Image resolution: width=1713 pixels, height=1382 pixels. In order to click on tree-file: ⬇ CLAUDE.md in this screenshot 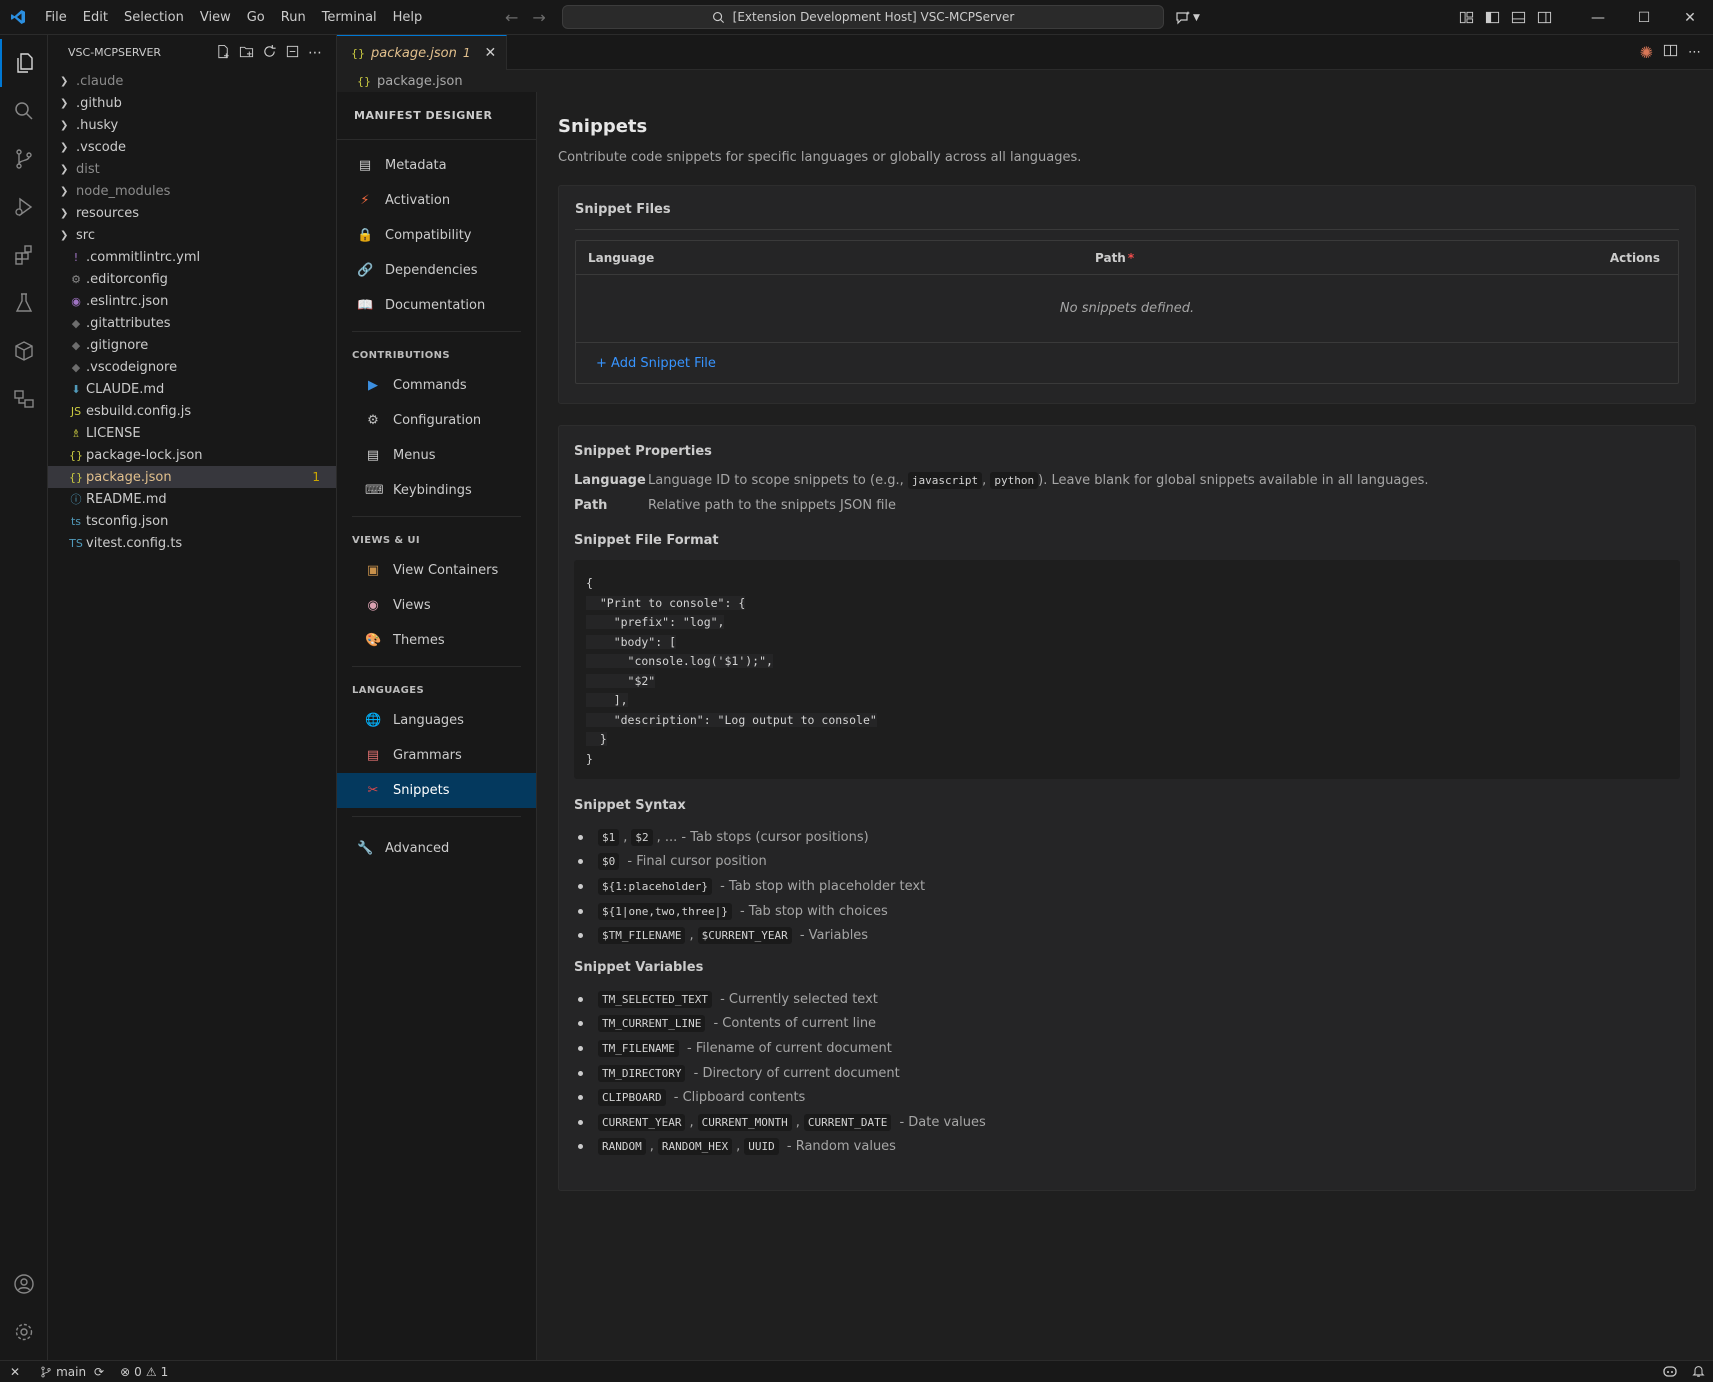, I will do `click(192, 389)`.